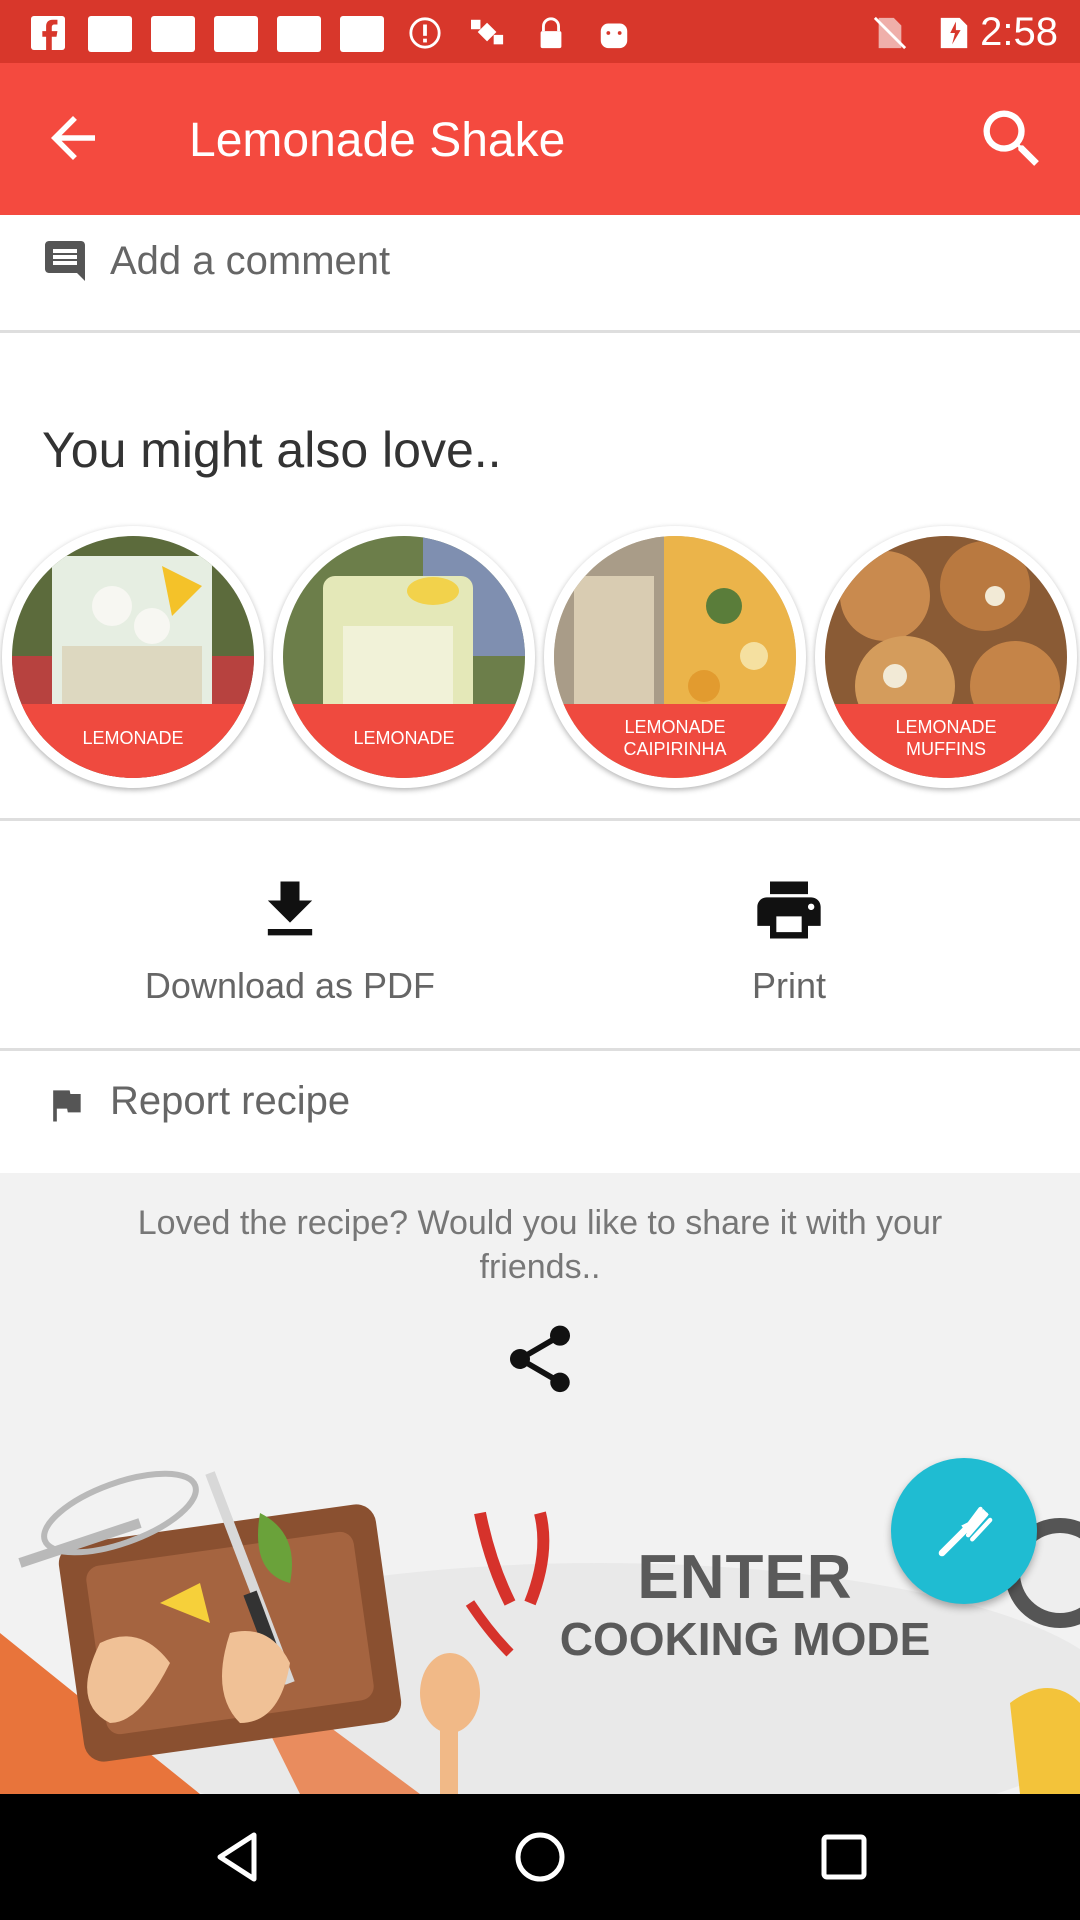  What do you see at coordinates (272, 450) in the screenshot?
I see `recommendations-title: You might also love..` at bounding box center [272, 450].